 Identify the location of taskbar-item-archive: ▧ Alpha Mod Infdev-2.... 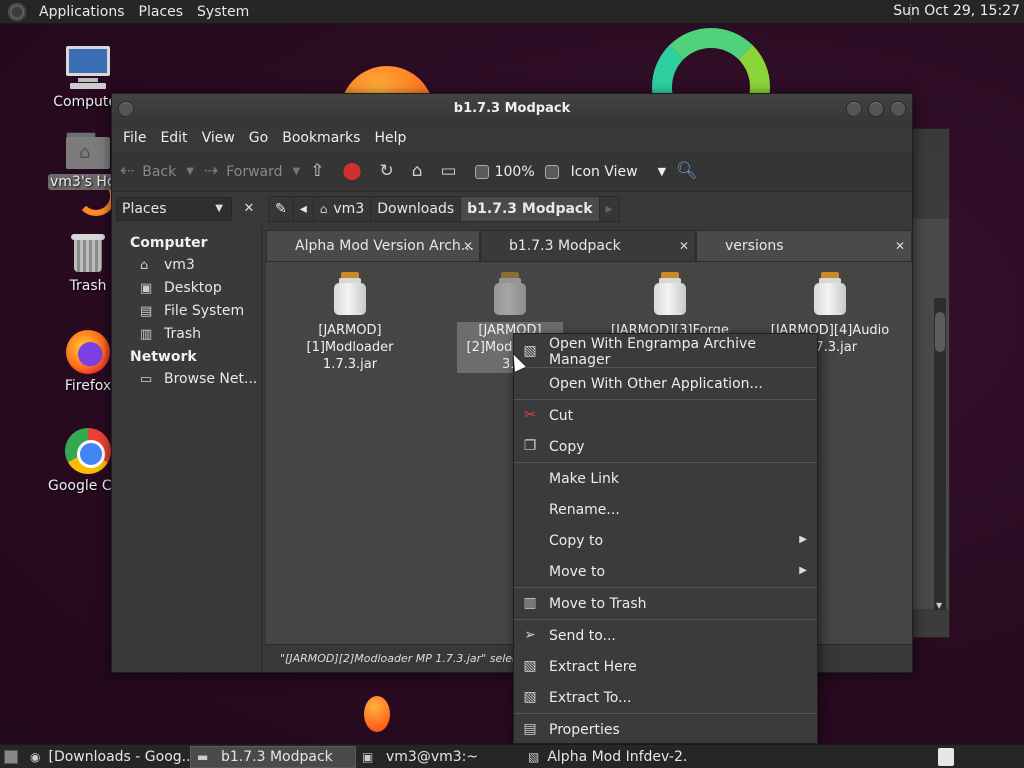
(605, 757).